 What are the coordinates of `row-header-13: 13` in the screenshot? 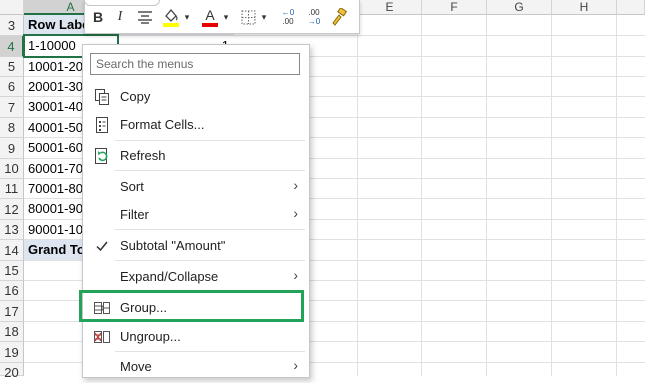 It's located at (12, 230).